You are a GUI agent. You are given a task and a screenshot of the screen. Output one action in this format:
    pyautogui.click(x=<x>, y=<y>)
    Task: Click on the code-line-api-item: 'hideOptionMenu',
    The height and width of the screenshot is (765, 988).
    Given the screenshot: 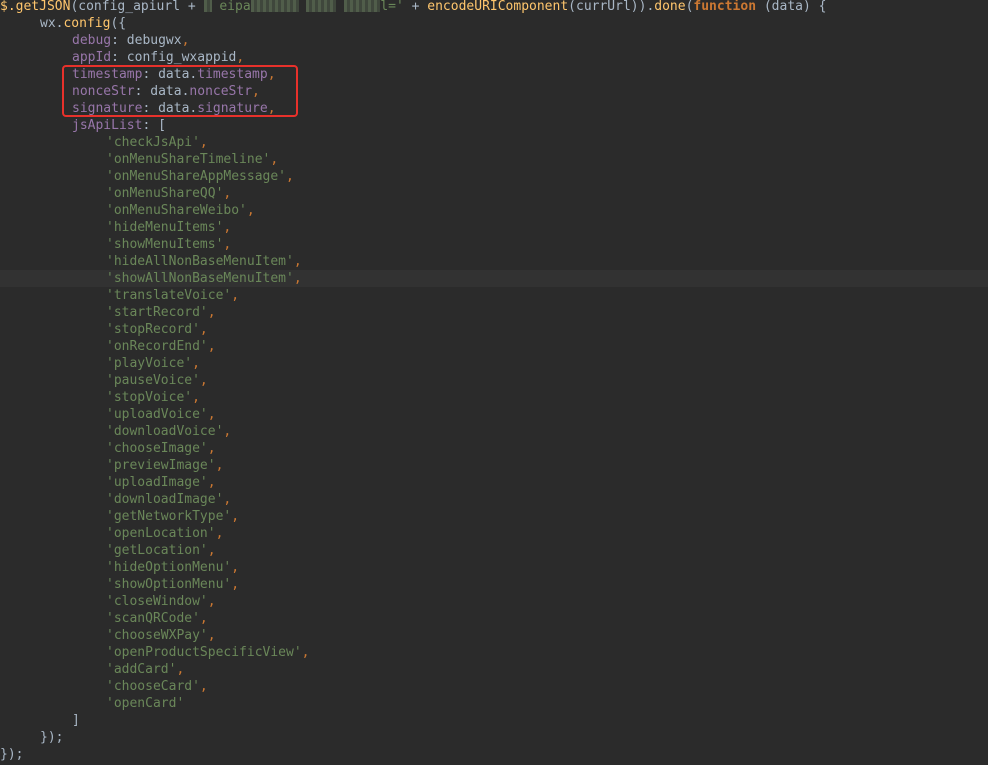 What is the action you would take?
    pyautogui.click(x=173, y=567)
    